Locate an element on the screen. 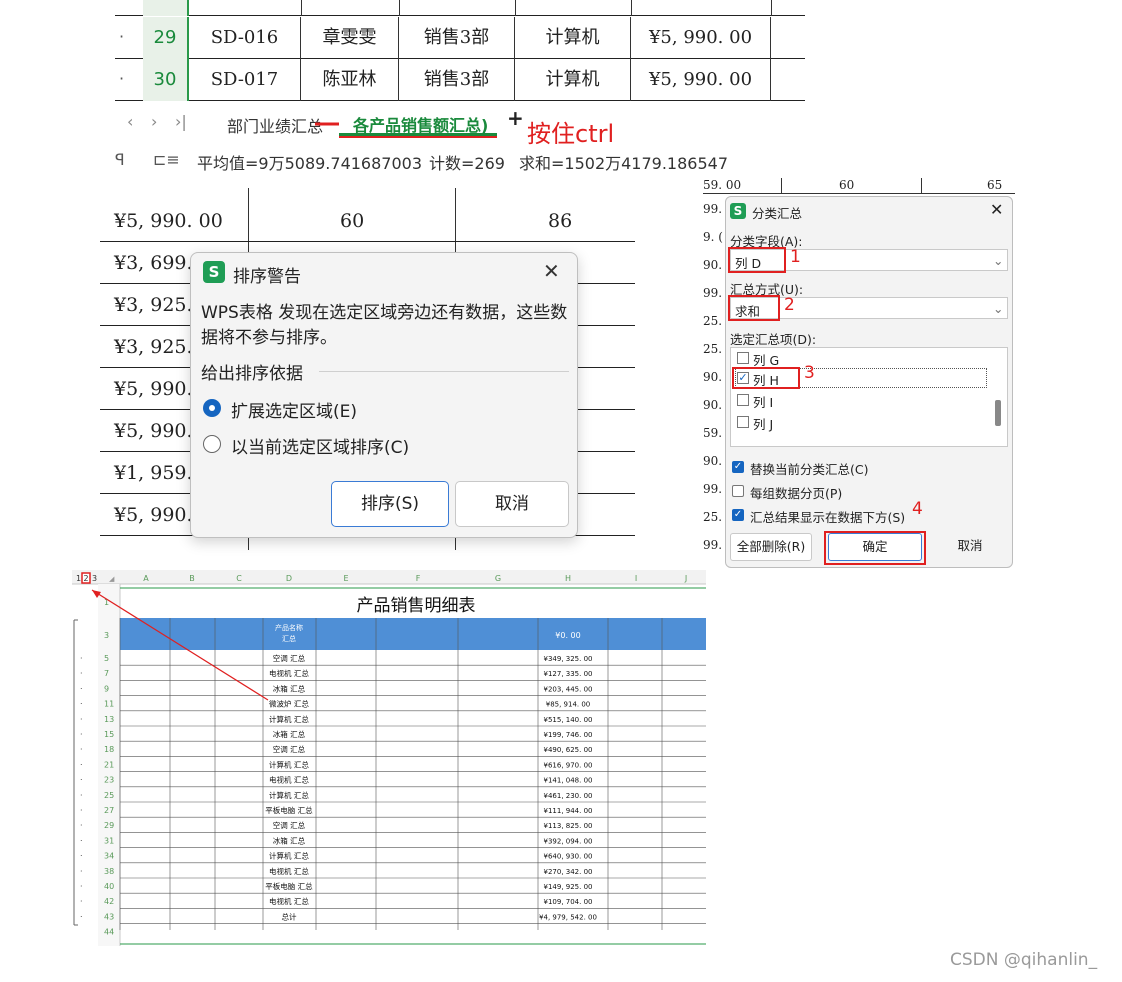  row-number: 9 is located at coordinates (106, 688).